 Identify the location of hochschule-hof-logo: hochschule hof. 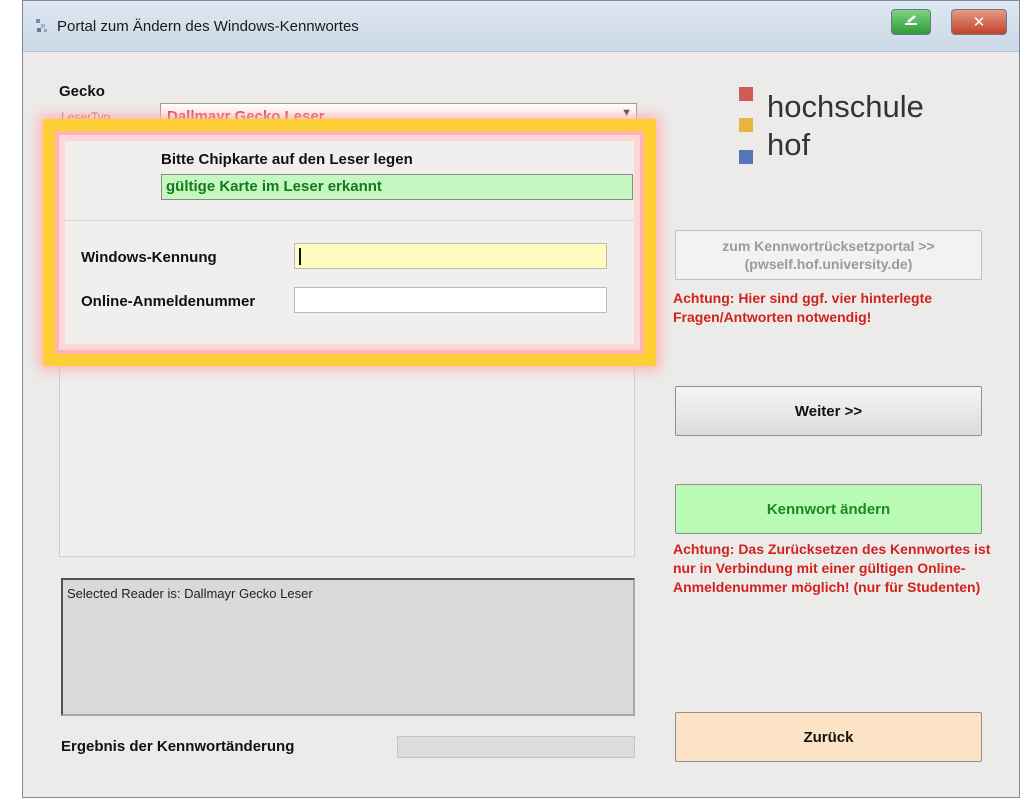
(849, 128).